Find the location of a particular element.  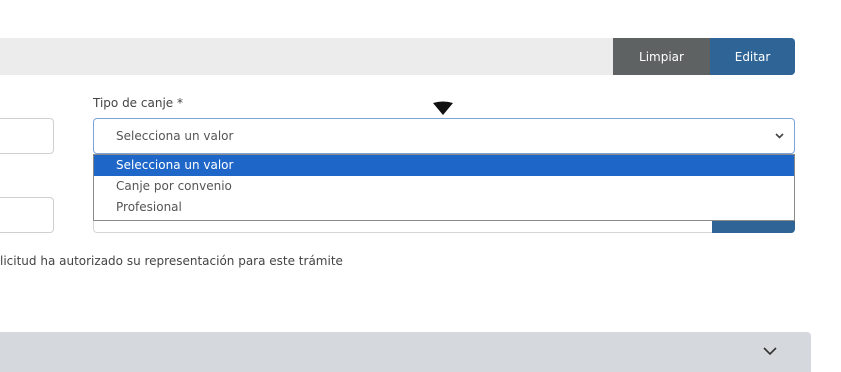

tipo-canje-selected-value: Selecciona un valor is located at coordinates (175, 136).